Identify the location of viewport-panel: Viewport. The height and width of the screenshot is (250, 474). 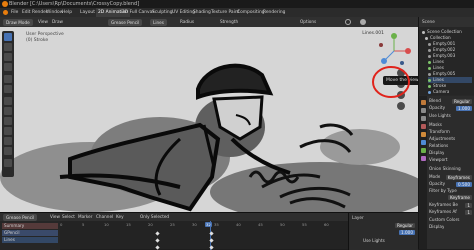
(438, 160).